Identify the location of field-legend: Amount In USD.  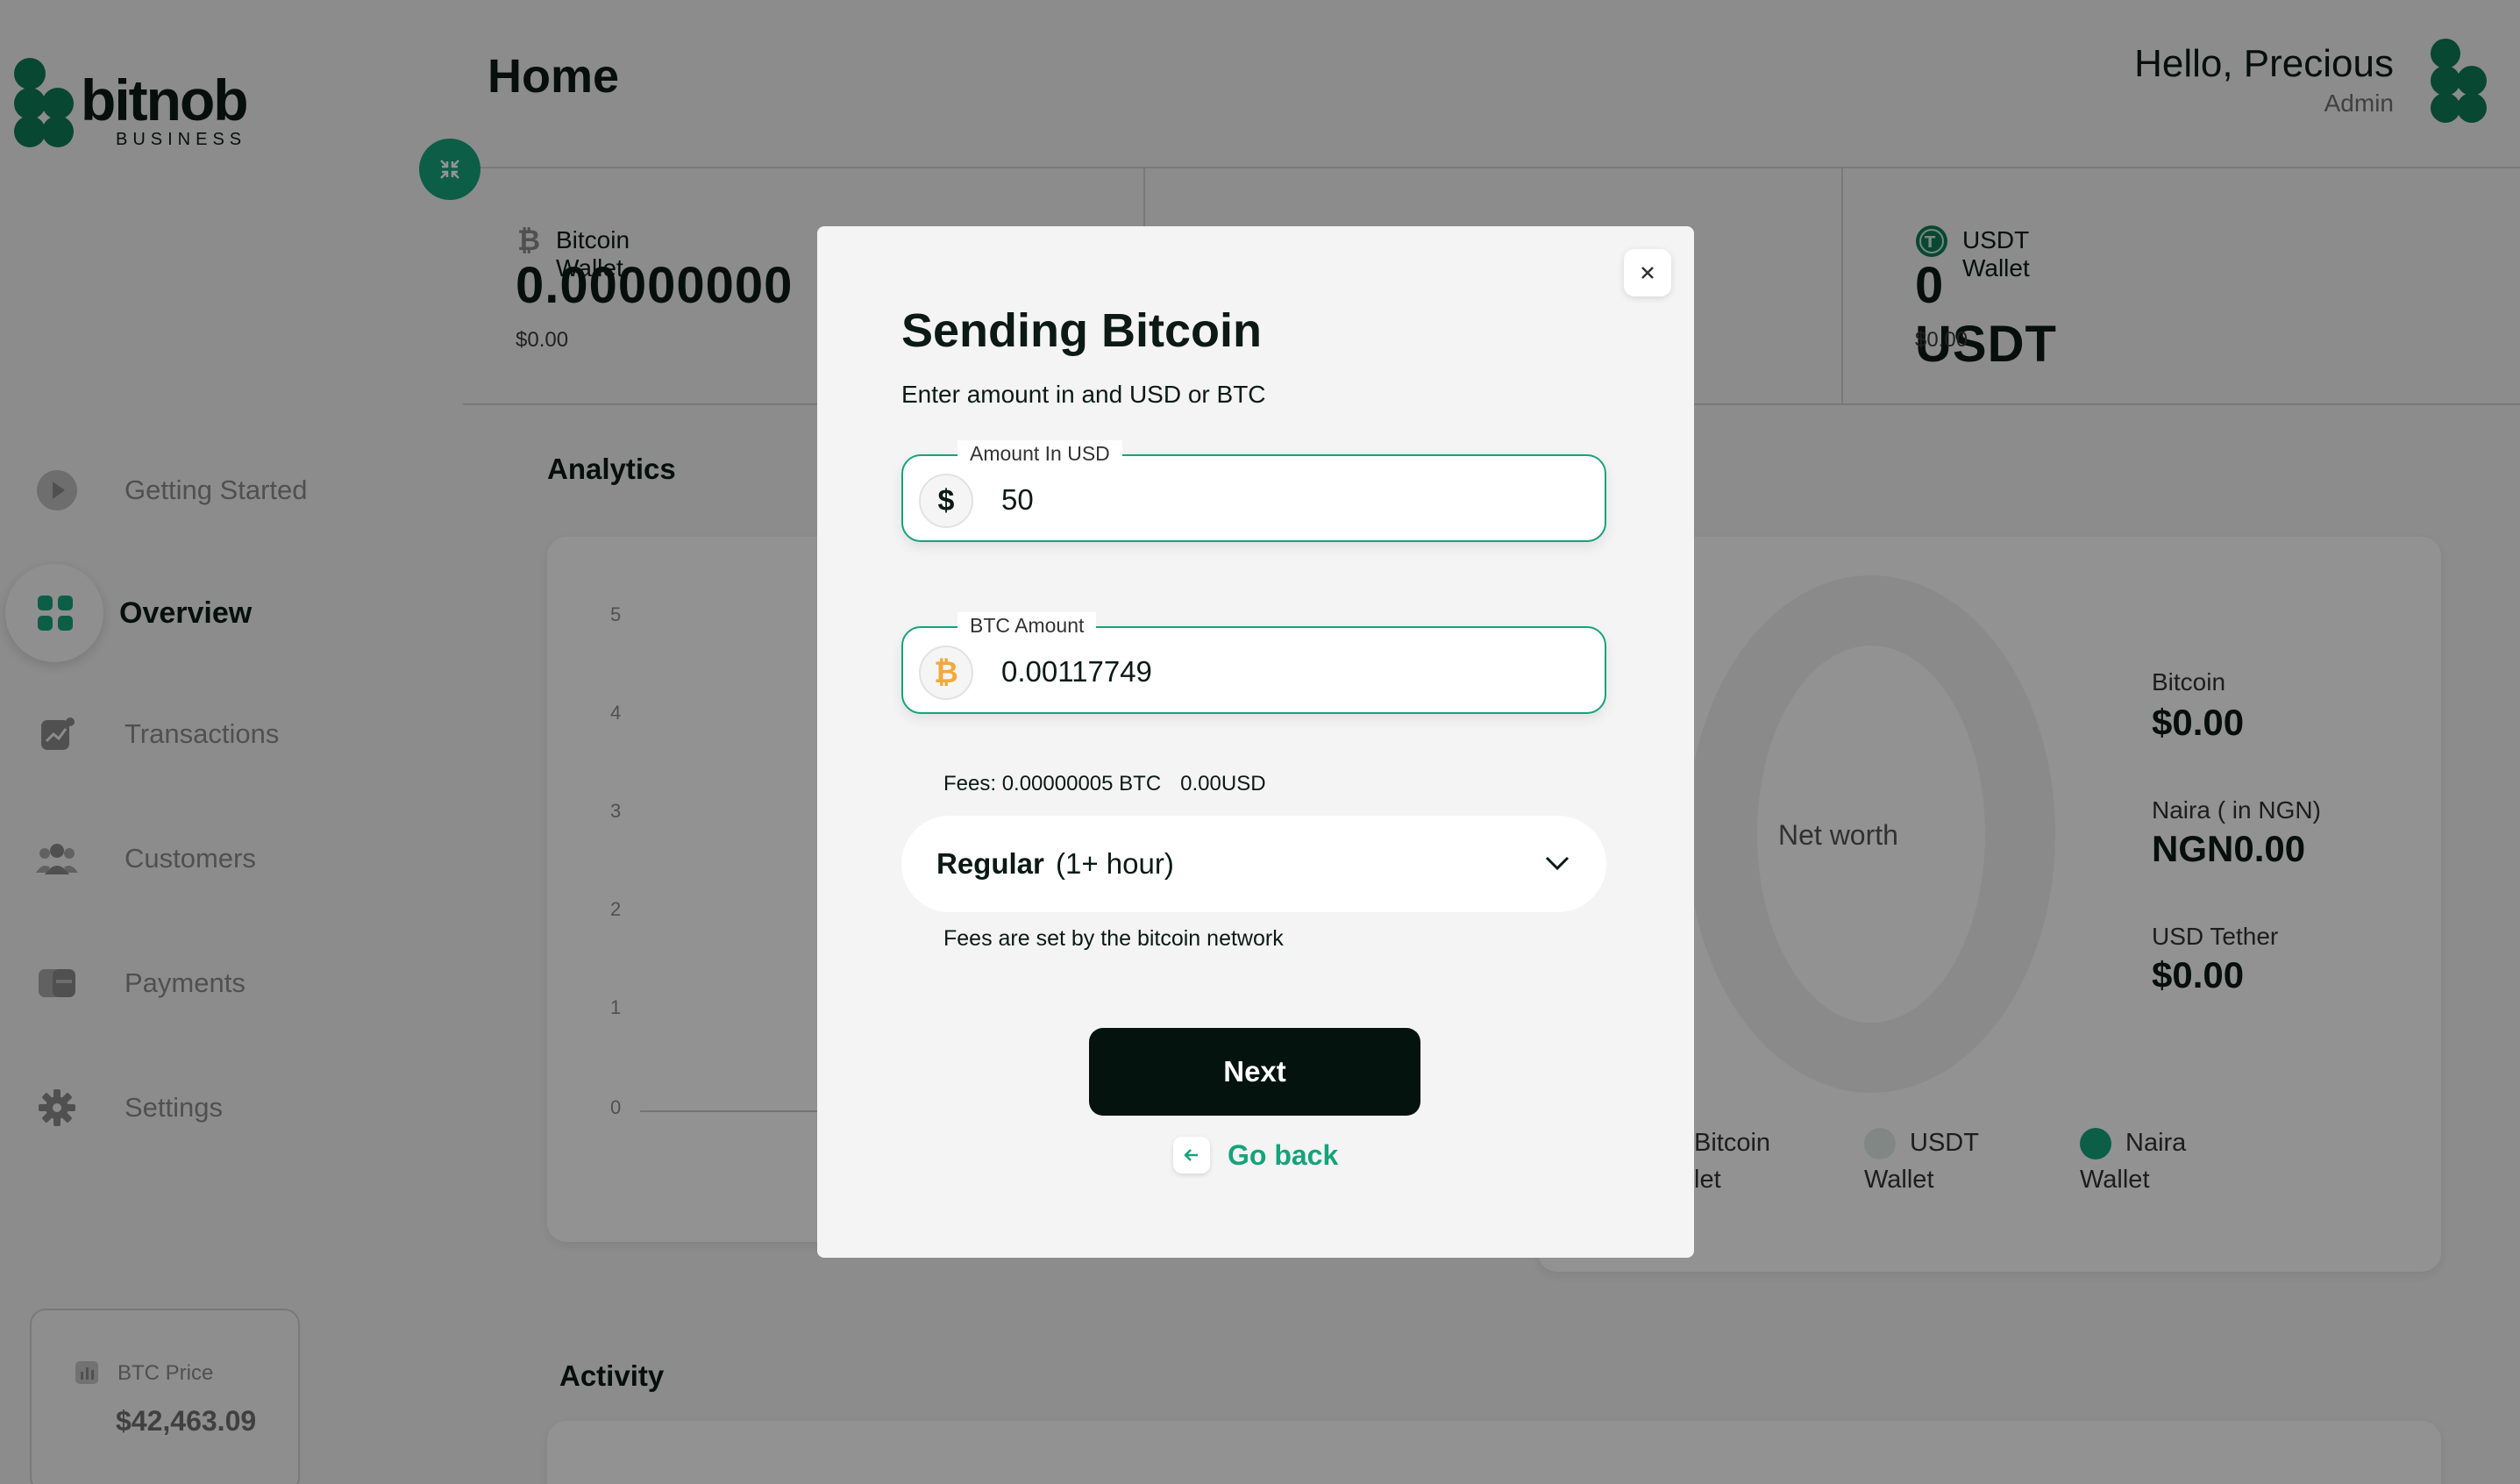
(1039, 454).